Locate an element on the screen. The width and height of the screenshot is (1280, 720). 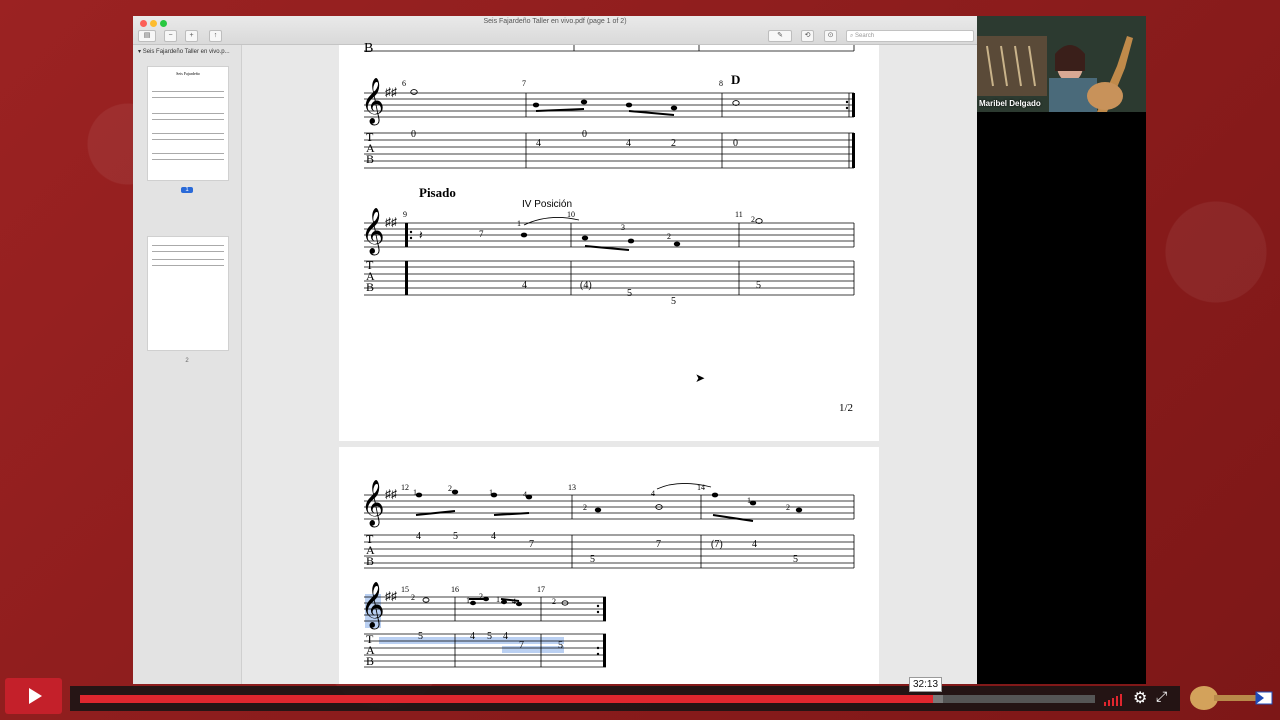
measure-number: 8 is located at coordinates (721, 83).